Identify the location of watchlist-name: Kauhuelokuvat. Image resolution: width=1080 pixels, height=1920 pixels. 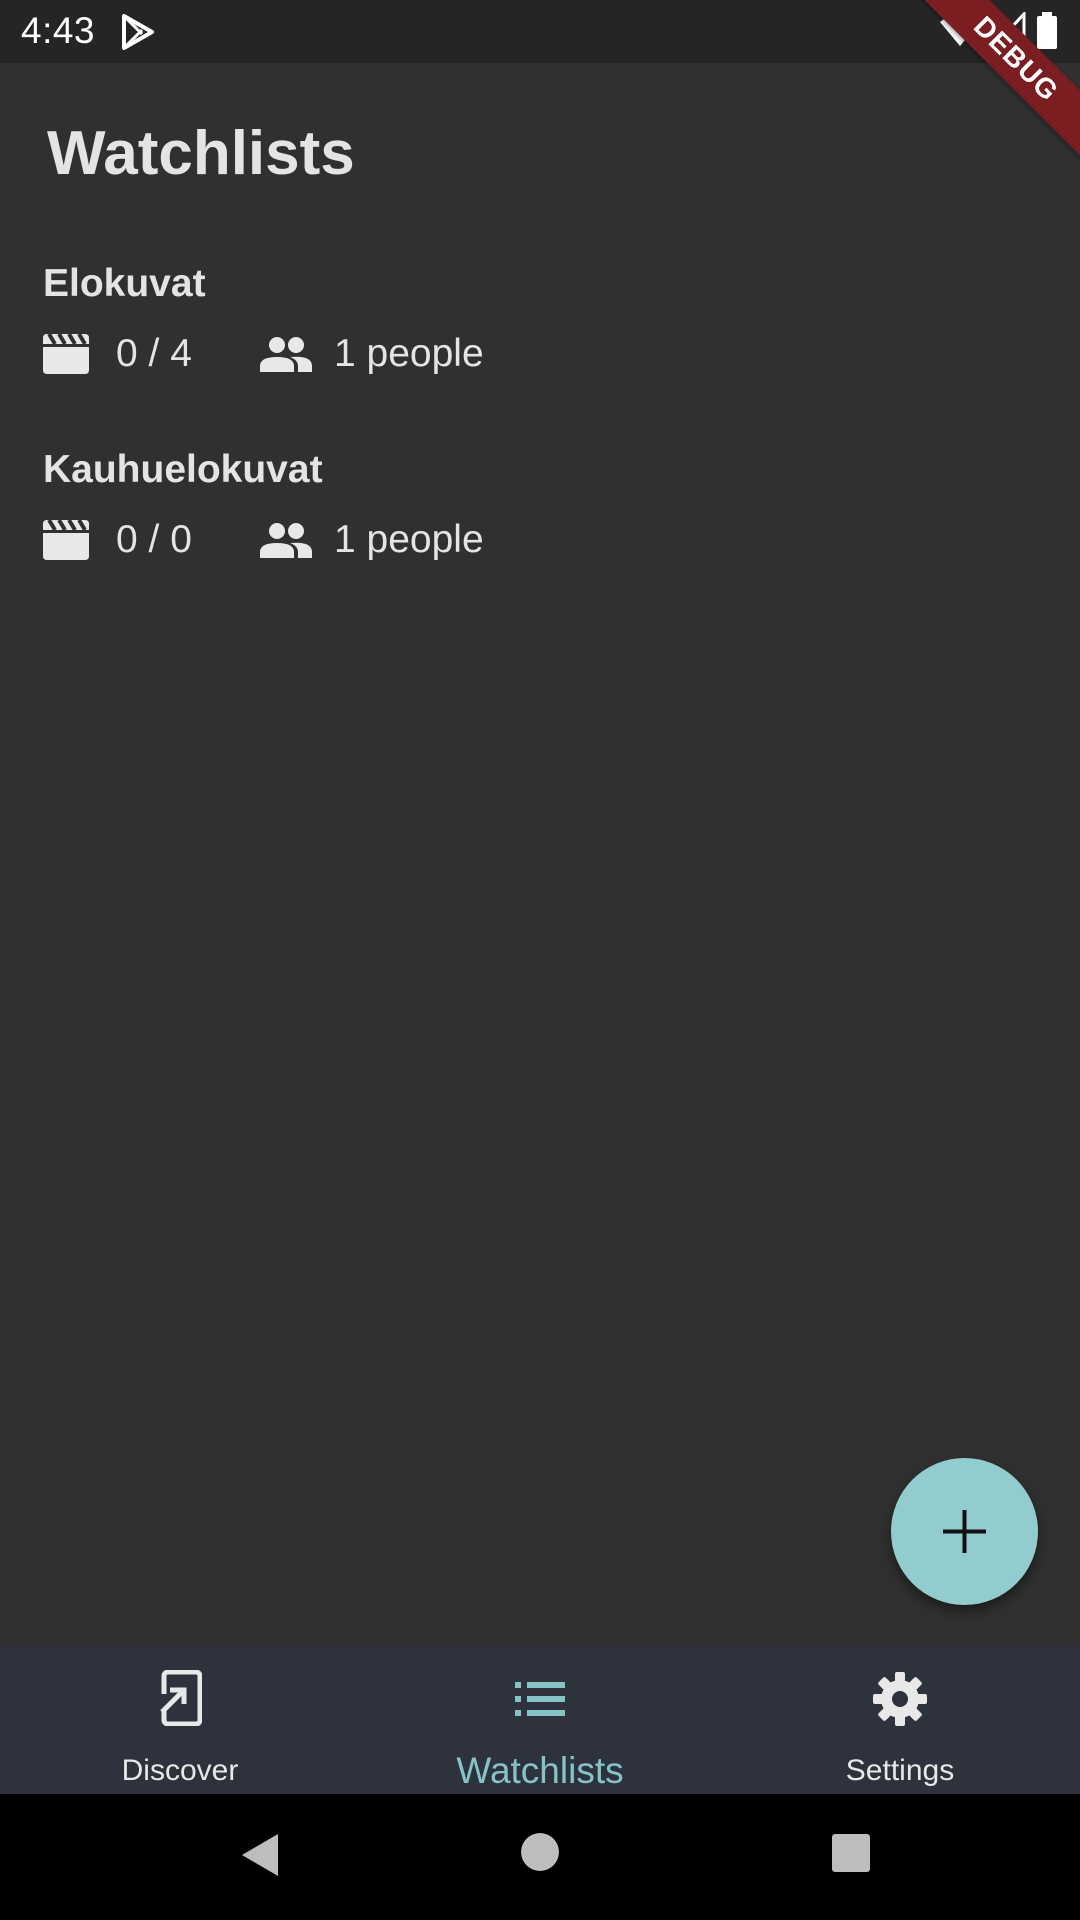
(183, 469).